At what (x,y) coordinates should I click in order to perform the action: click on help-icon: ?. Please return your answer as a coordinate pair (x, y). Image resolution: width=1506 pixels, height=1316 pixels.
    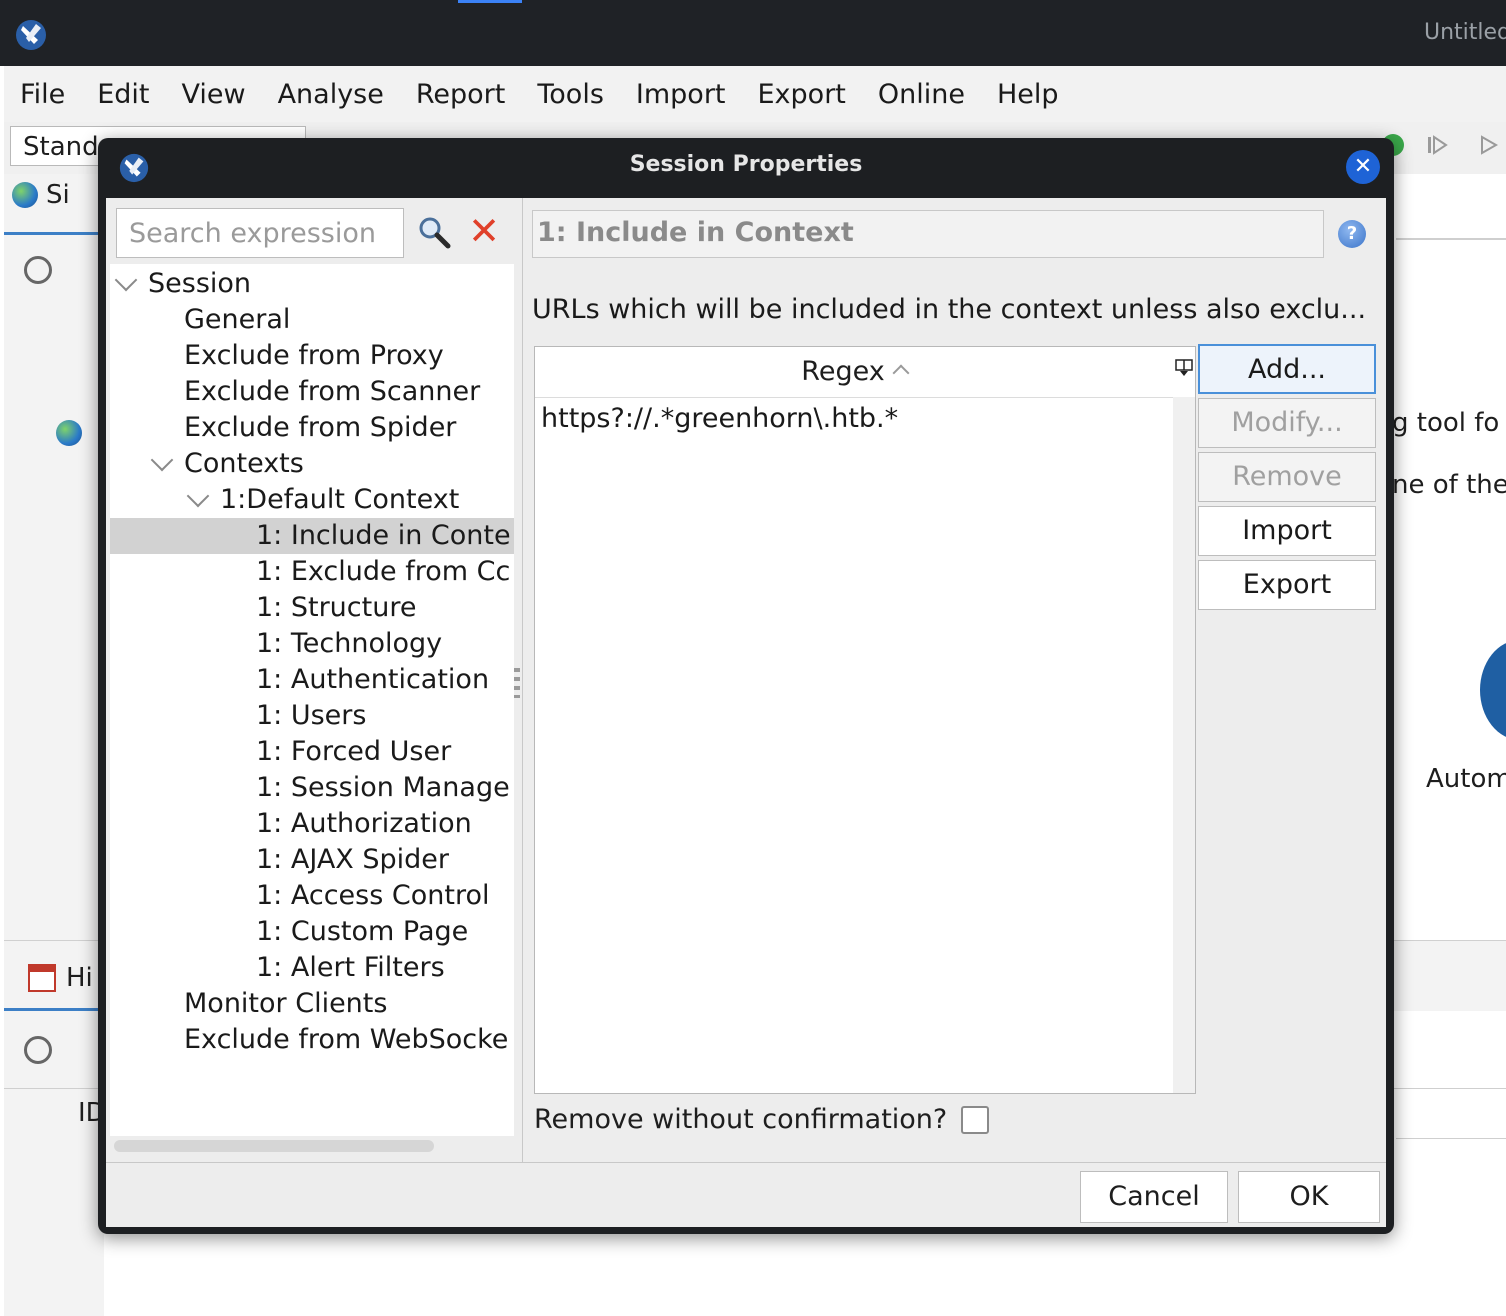
    Looking at the image, I should click on (1352, 234).